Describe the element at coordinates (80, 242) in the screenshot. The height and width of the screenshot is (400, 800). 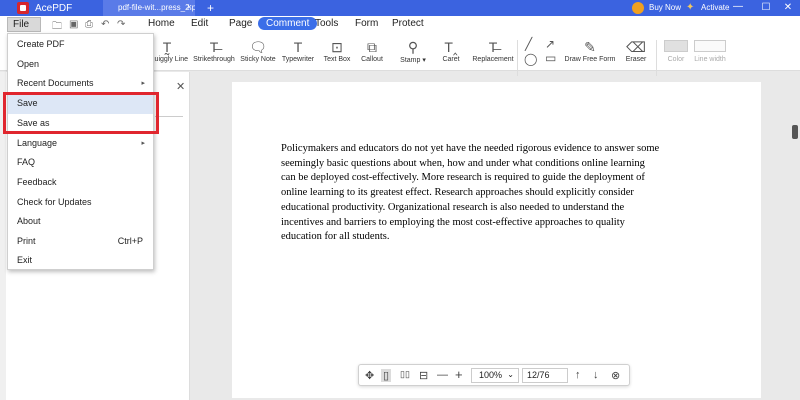
I see `menu-item-print: Print Ctrl+P` at that location.